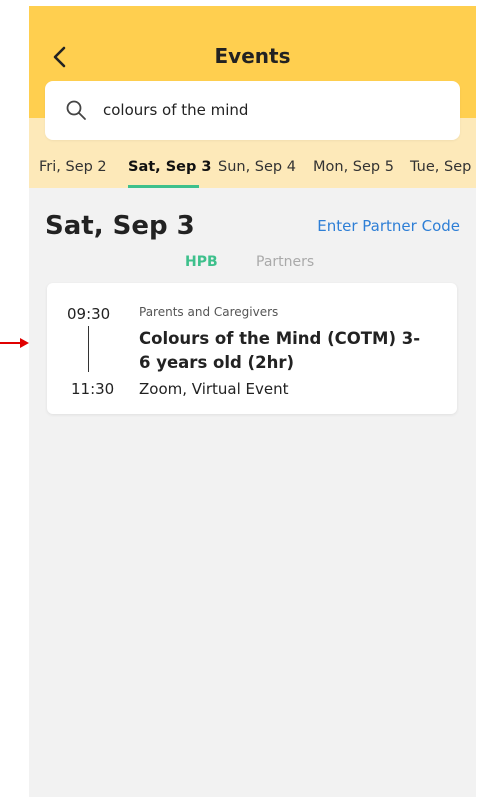  What do you see at coordinates (89, 314) in the screenshot?
I see `event-start-time: 09:30` at bounding box center [89, 314].